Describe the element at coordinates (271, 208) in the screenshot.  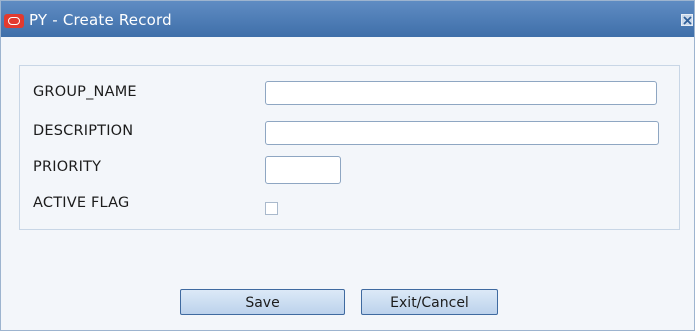
I see `active-flag-checkbox` at that location.